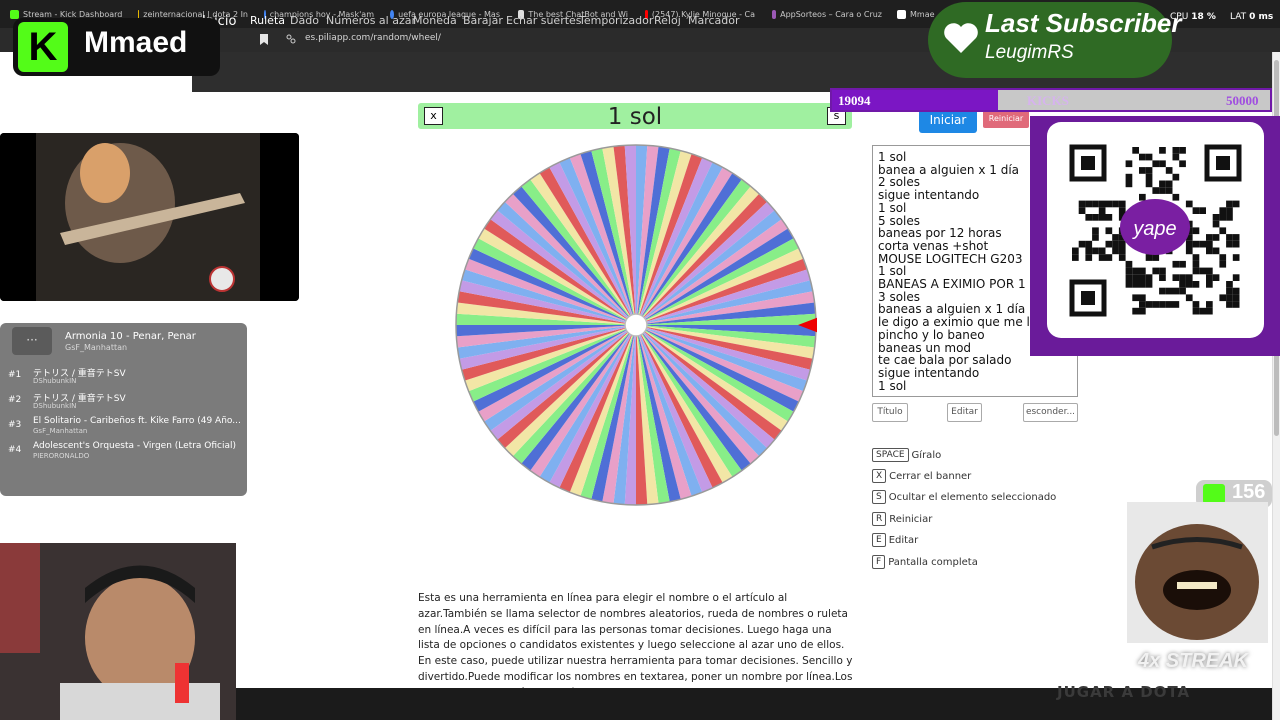 Image resolution: width=1280 pixels, height=720 pixels. I want to click on nav-moneda: Moneda, so click(435, 20).